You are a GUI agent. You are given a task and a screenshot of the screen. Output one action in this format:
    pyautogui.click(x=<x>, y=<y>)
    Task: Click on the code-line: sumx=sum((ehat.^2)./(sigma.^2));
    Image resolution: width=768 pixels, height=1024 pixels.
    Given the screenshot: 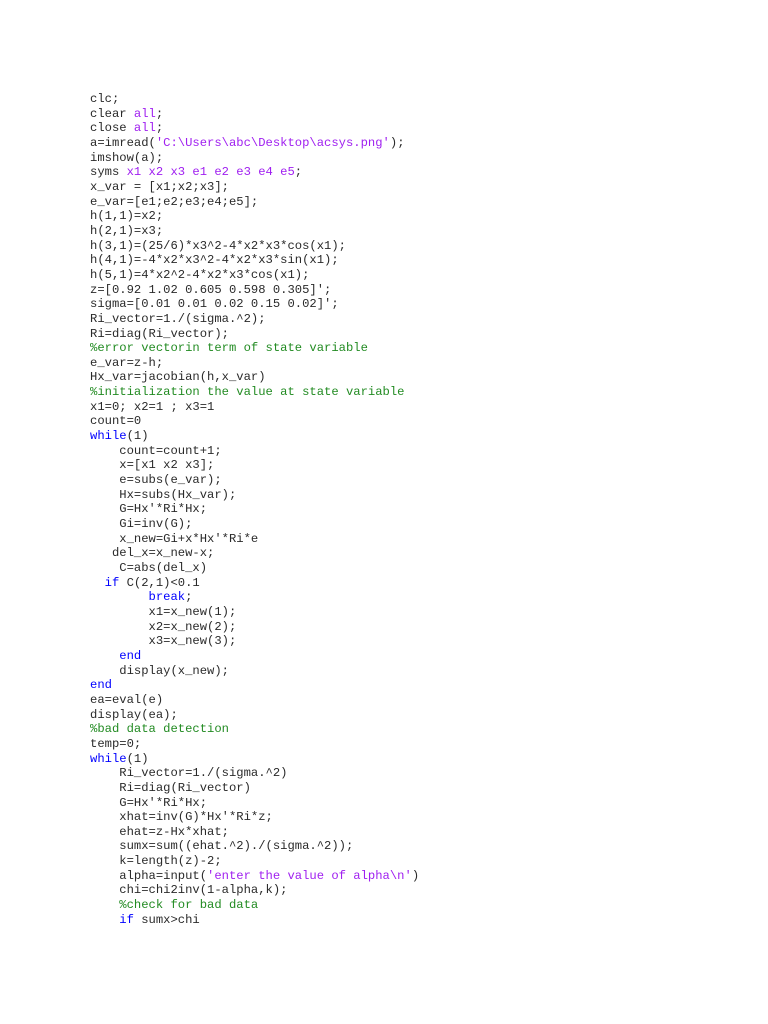 What is the action you would take?
    pyautogui.click(x=254, y=846)
    